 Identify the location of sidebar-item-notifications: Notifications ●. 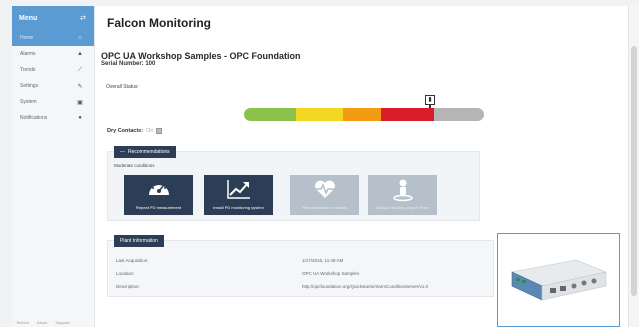
(53, 118).